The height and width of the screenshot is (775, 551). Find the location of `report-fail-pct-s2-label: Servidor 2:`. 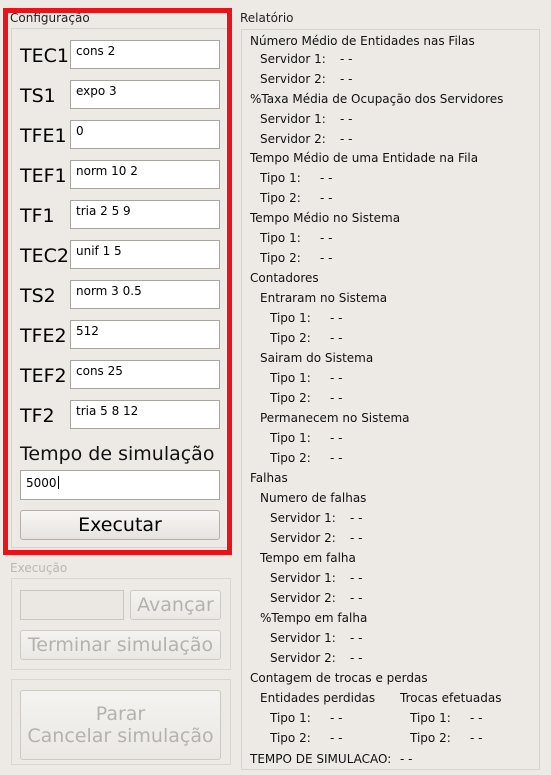

report-fail-pct-s2-label: Servidor 2: is located at coordinates (303, 658).